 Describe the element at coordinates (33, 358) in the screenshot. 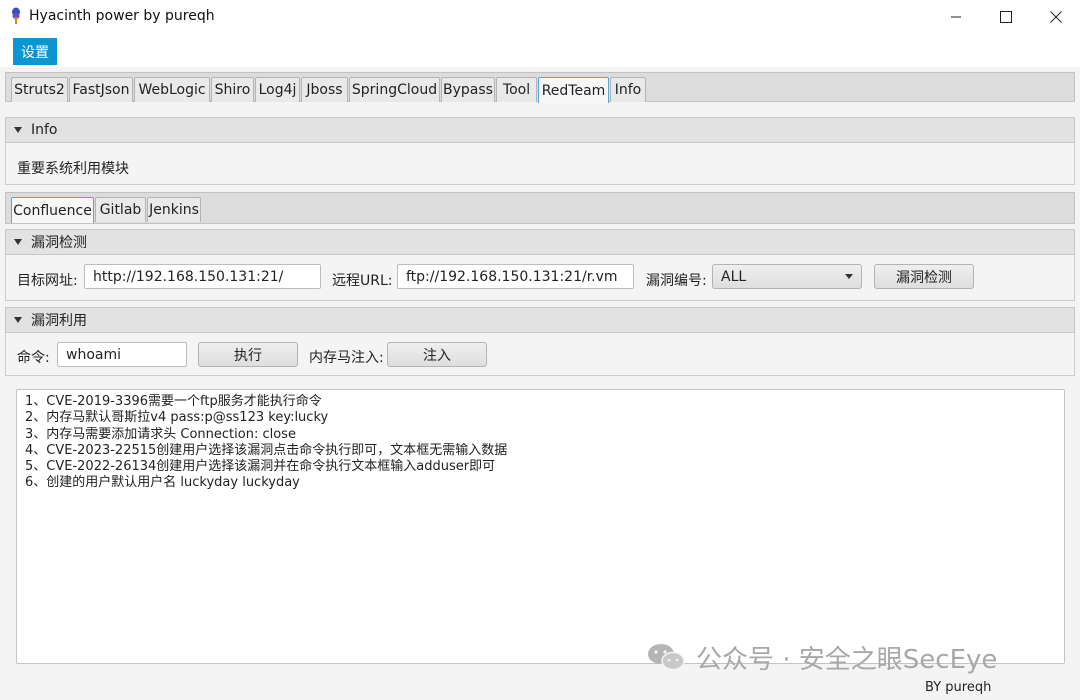

I see `command-label: 命令:` at that location.